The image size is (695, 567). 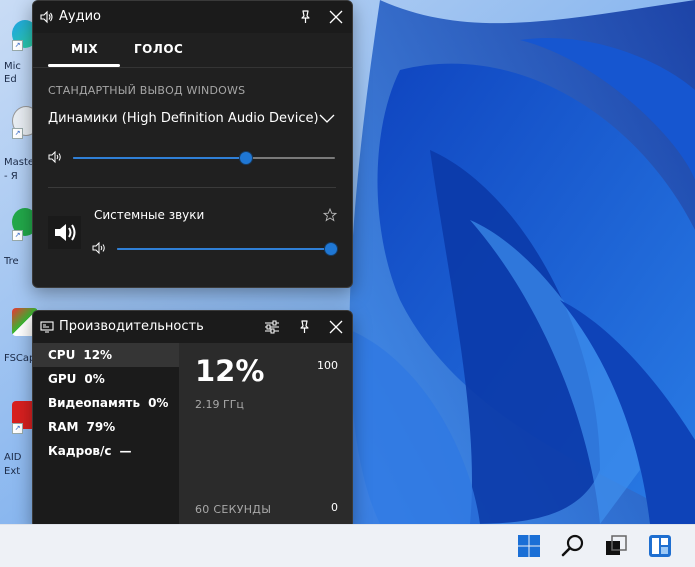 I want to click on metric-ram: RAM 79%, so click(x=106, y=427).